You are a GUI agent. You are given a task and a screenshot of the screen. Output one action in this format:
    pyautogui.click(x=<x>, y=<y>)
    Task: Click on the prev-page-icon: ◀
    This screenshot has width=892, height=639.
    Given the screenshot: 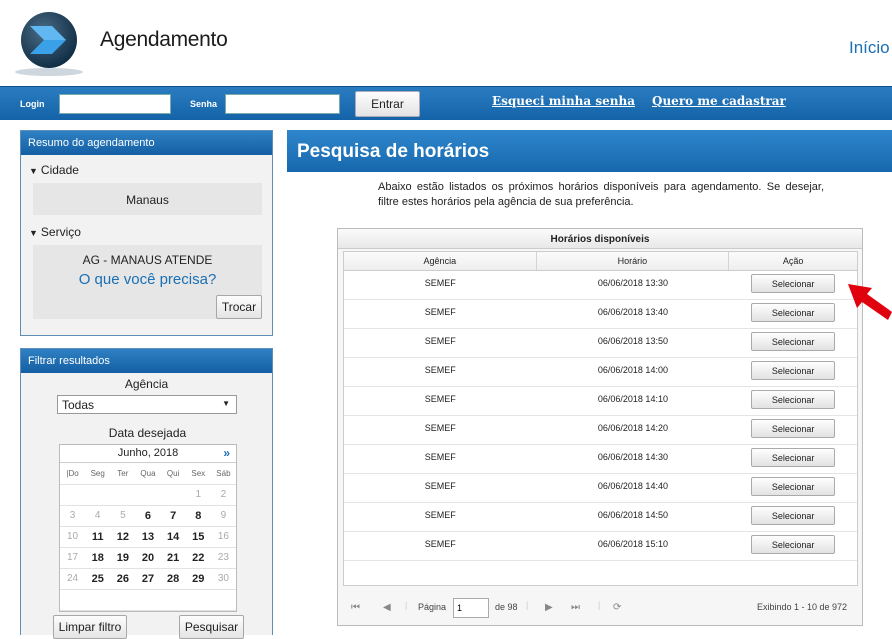 What is the action you would take?
    pyautogui.click(x=387, y=607)
    